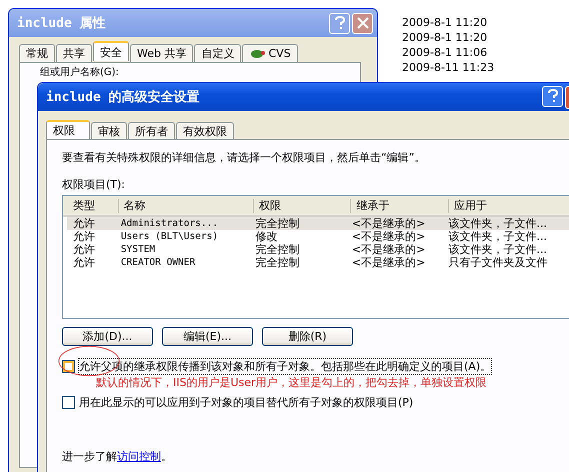 The height and width of the screenshot is (472, 569). I want to click on help-button, so click(552, 96).